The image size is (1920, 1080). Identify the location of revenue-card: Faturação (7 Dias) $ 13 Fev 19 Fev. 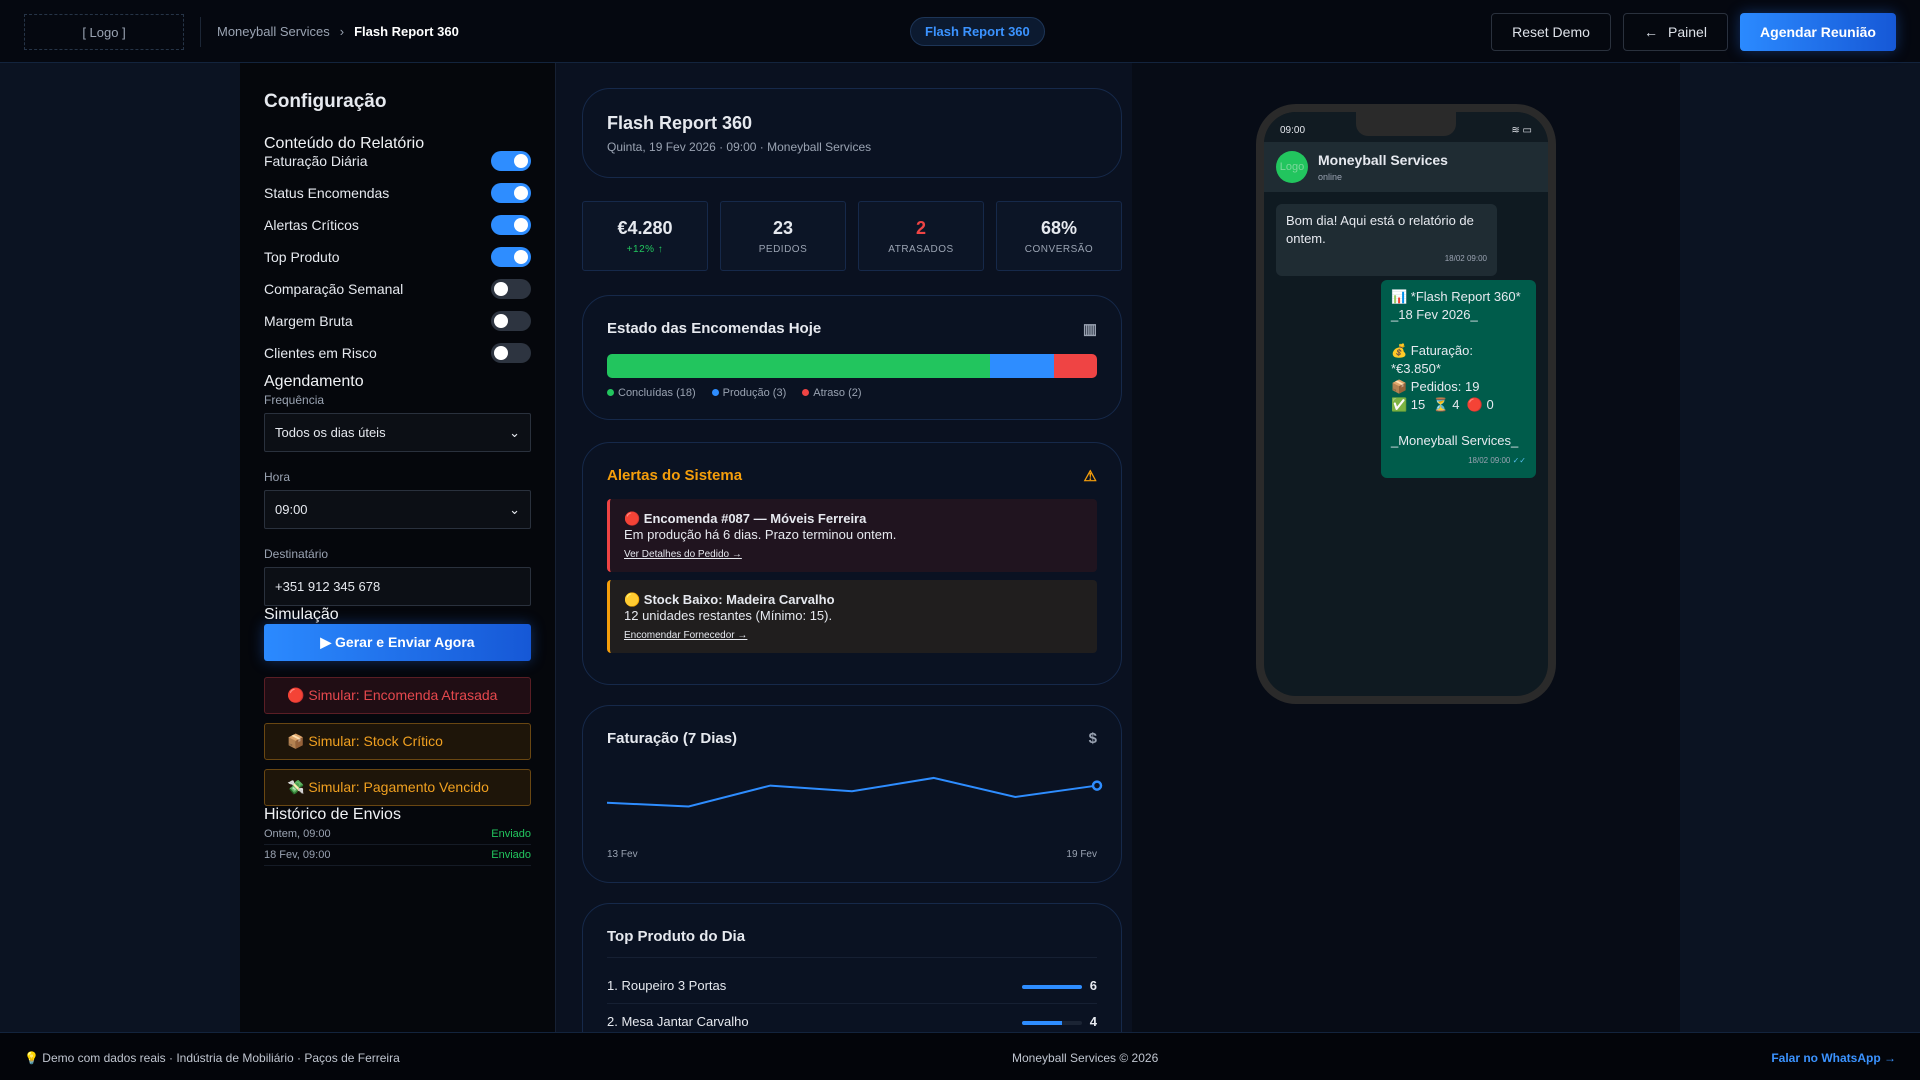
(852, 794).